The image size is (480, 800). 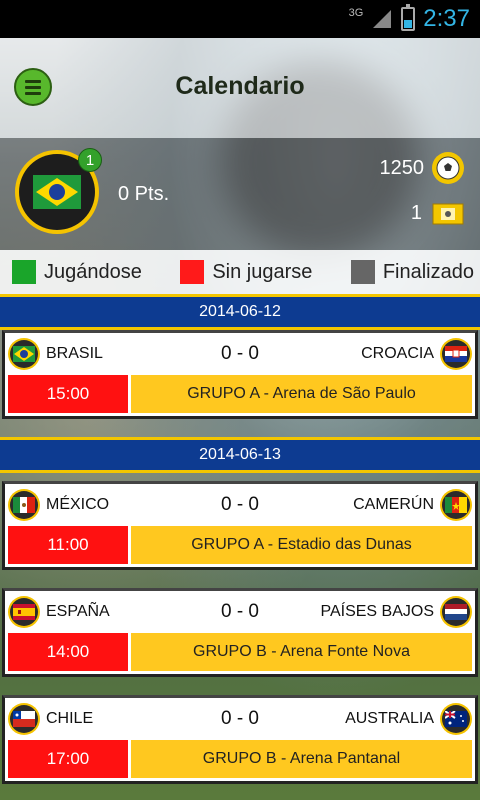 I want to click on home-team: MÉXICO, so click(x=58, y=505).